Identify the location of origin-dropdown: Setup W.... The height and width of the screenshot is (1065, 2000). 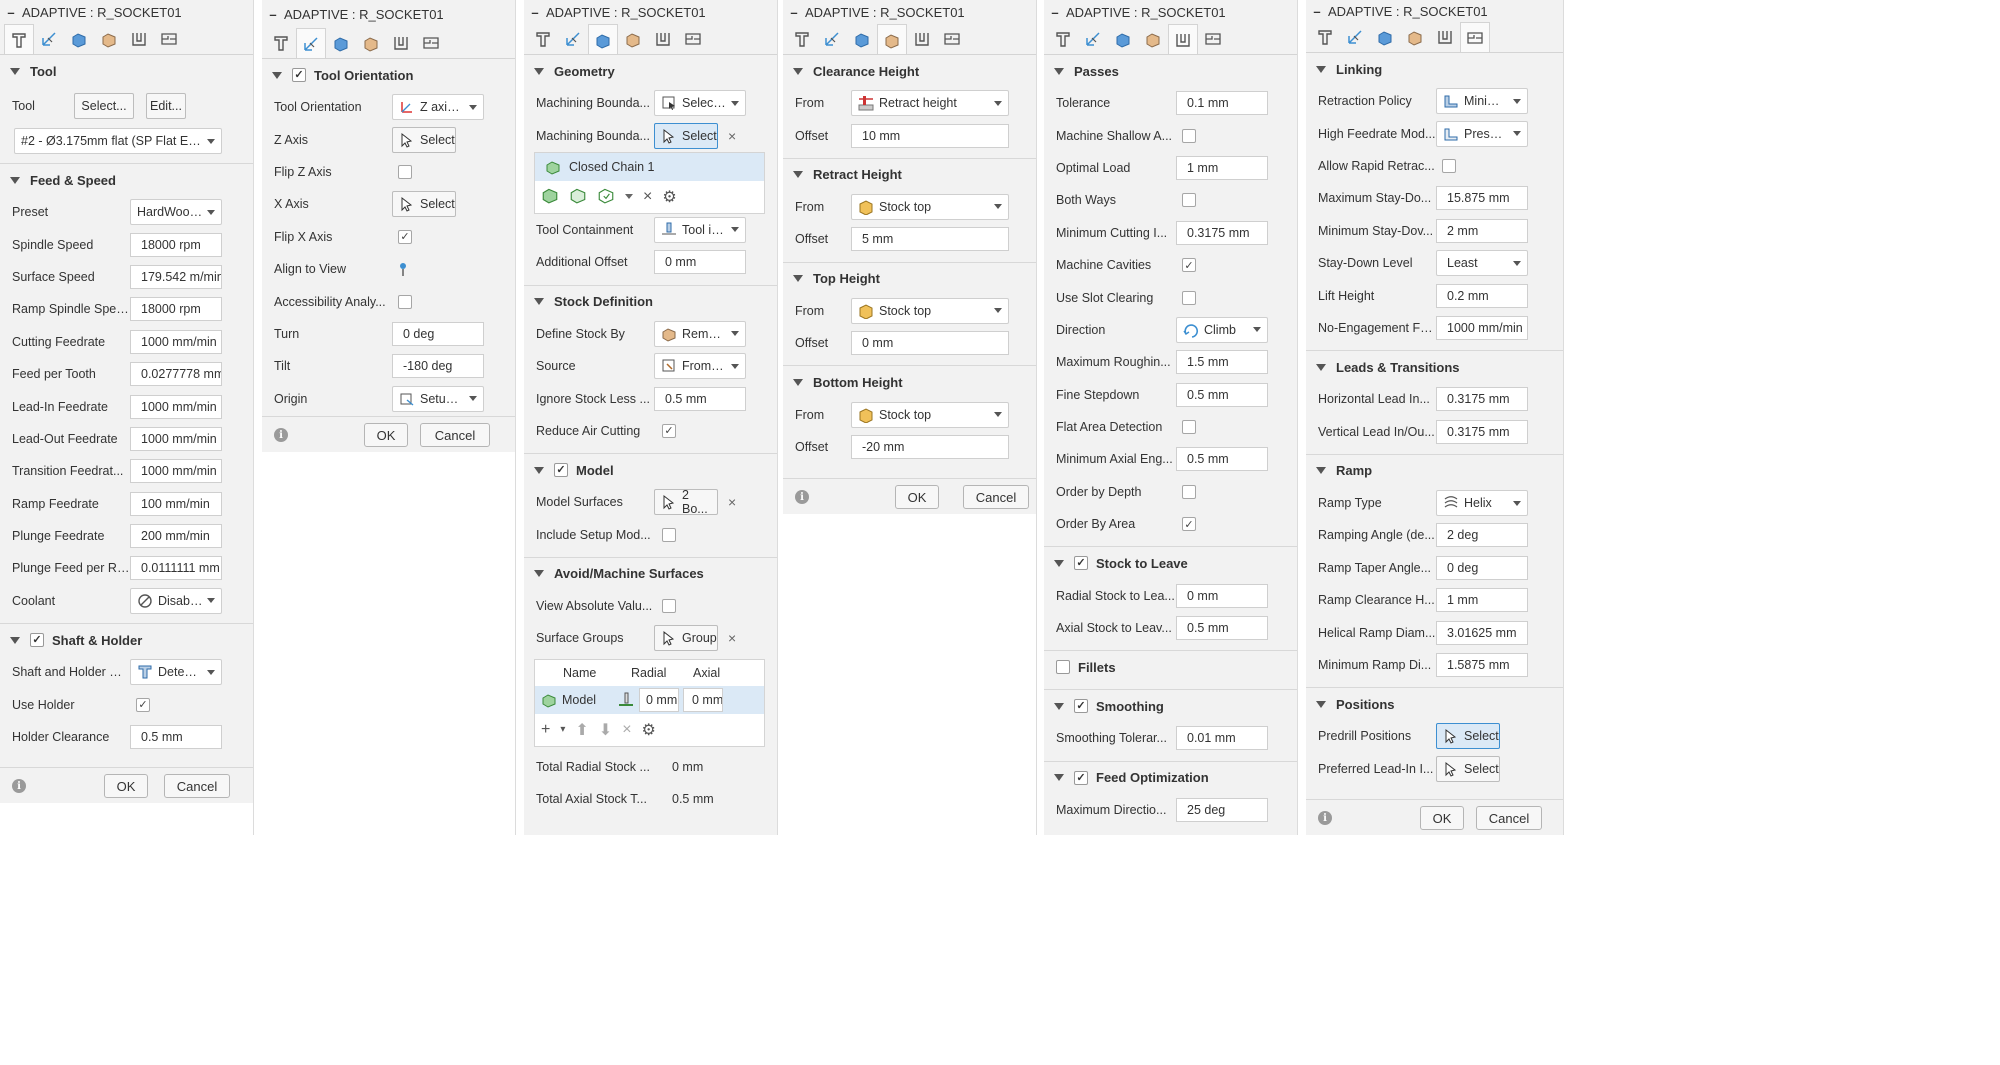
(438, 398).